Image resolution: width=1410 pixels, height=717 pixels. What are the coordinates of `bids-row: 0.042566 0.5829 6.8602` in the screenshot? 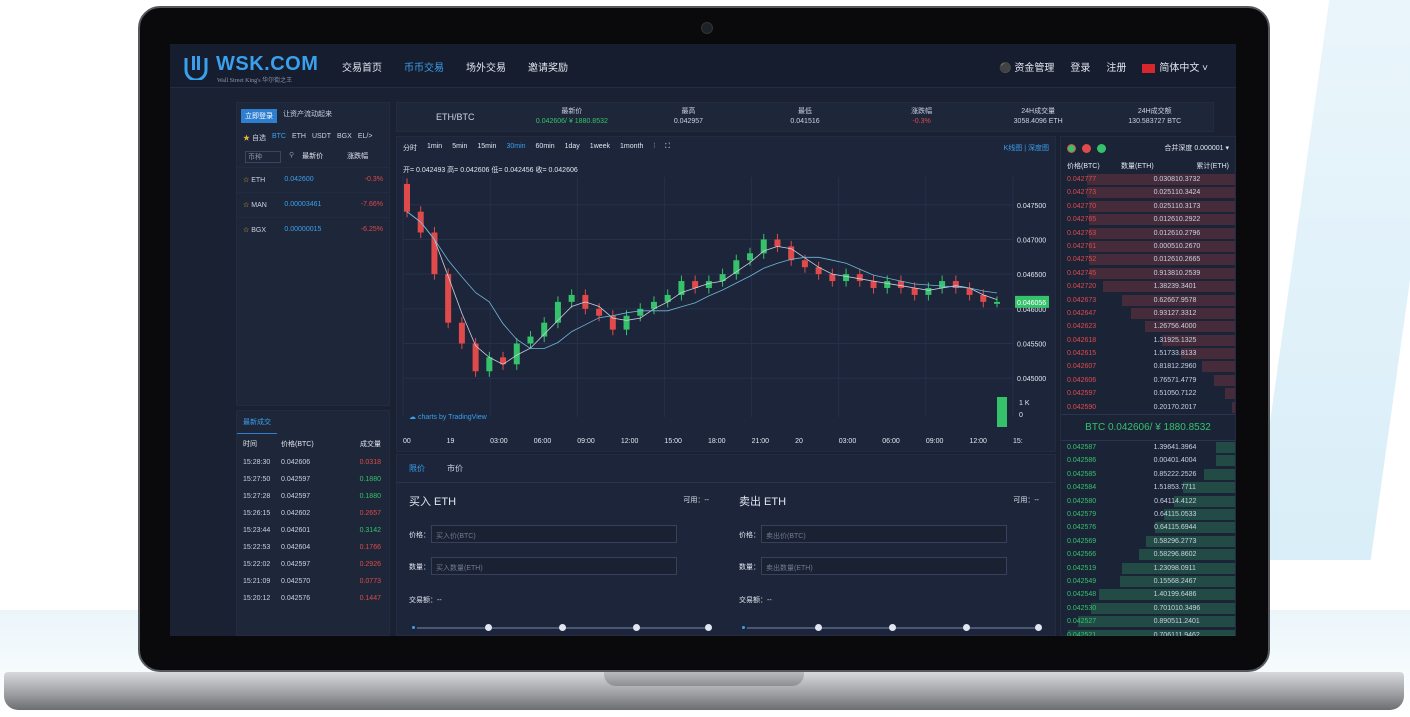 It's located at (1148, 554).